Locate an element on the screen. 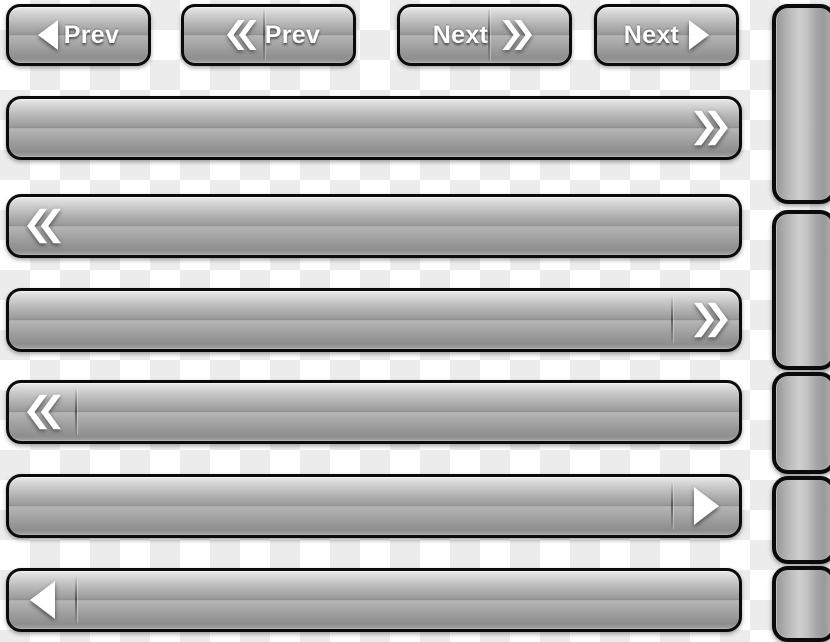 Image resolution: width=830 pixels, height=642 pixels. prev-triangle-button-label: Prev is located at coordinates (91, 34).